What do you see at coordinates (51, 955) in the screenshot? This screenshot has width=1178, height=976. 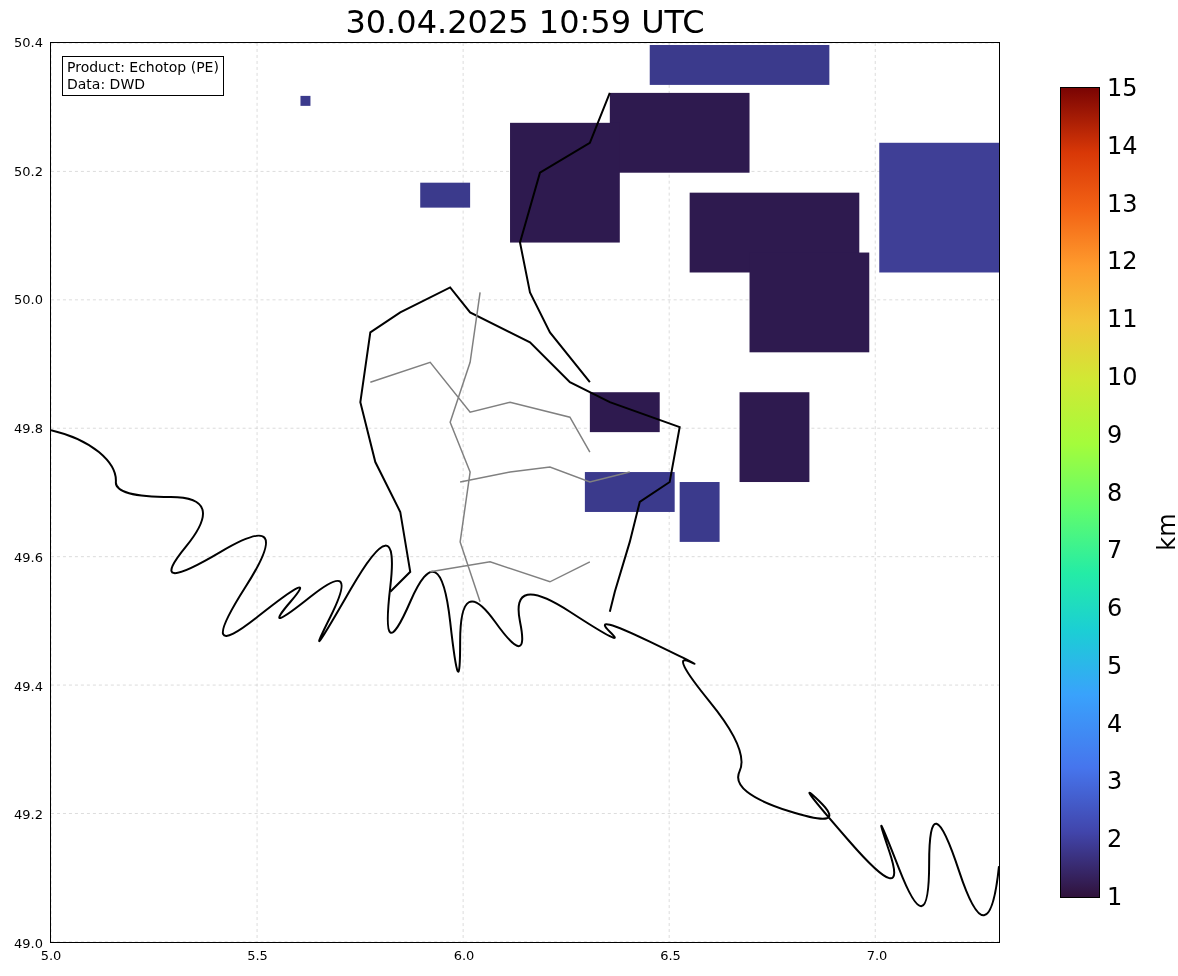 I see `x-tick-label: 5.0` at bounding box center [51, 955].